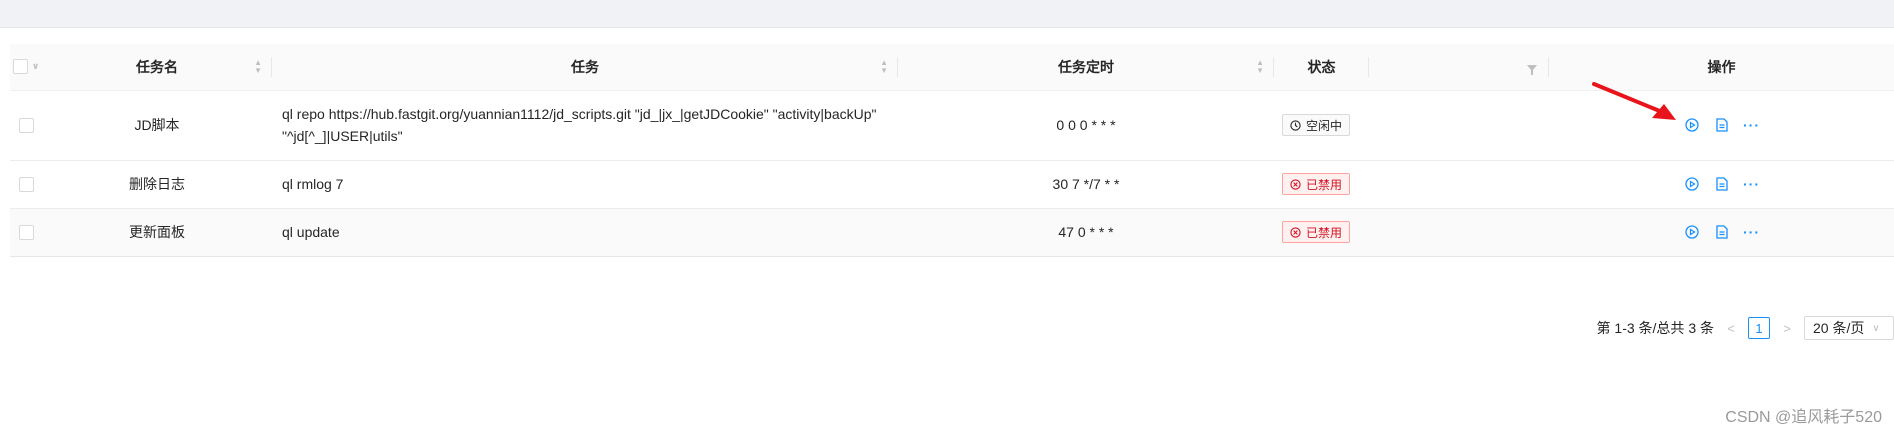 Image resolution: width=1894 pixels, height=435 pixels. Describe the element at coordinates (311, 232) in the screenshot. I see `task-command: ql update` at that location.